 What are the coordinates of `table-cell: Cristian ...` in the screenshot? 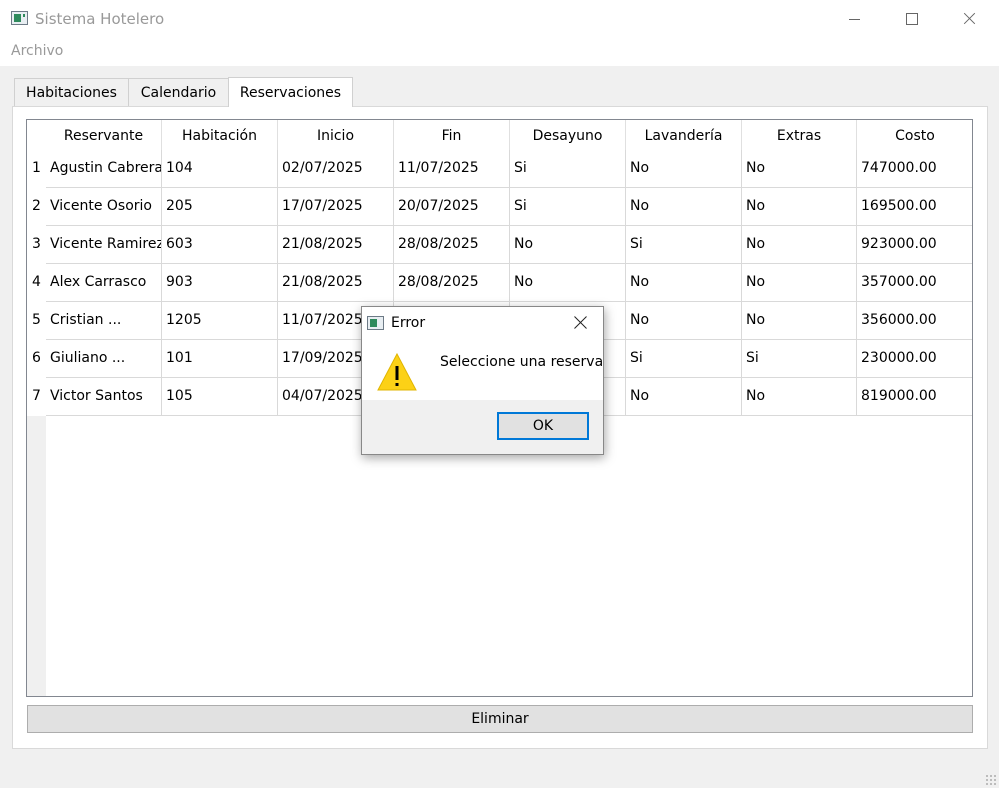 It's located at (104, 321).